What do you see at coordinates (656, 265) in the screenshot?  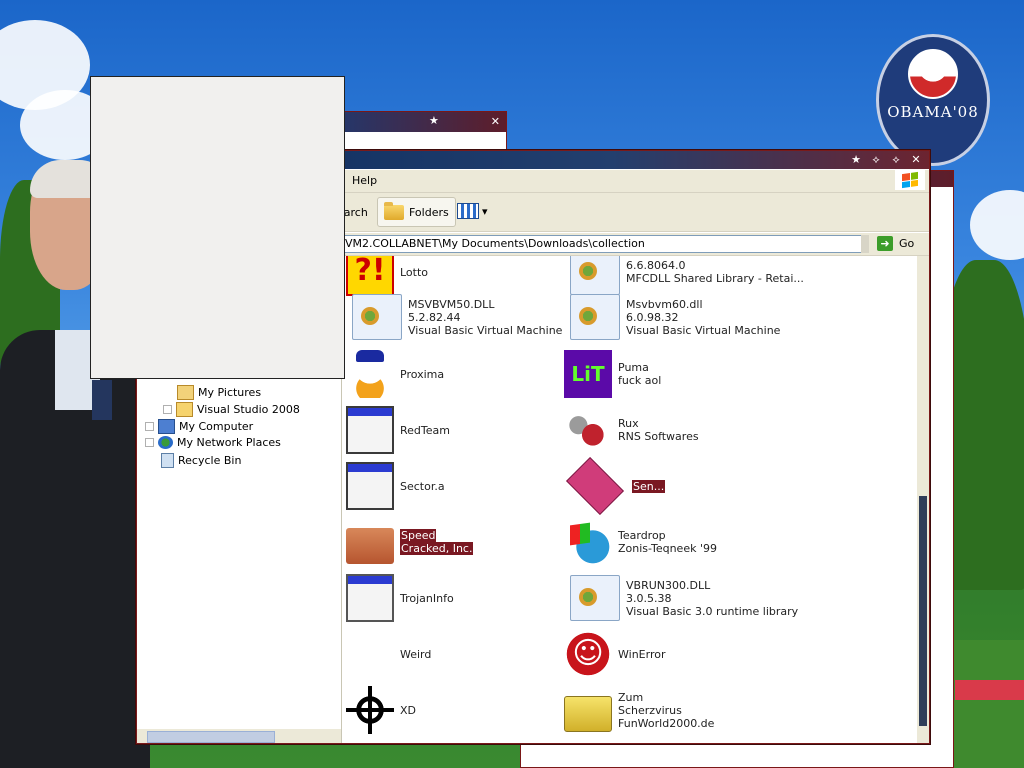 I see `file-version: 6.6.8064.0` at bounding box center [656, 265].